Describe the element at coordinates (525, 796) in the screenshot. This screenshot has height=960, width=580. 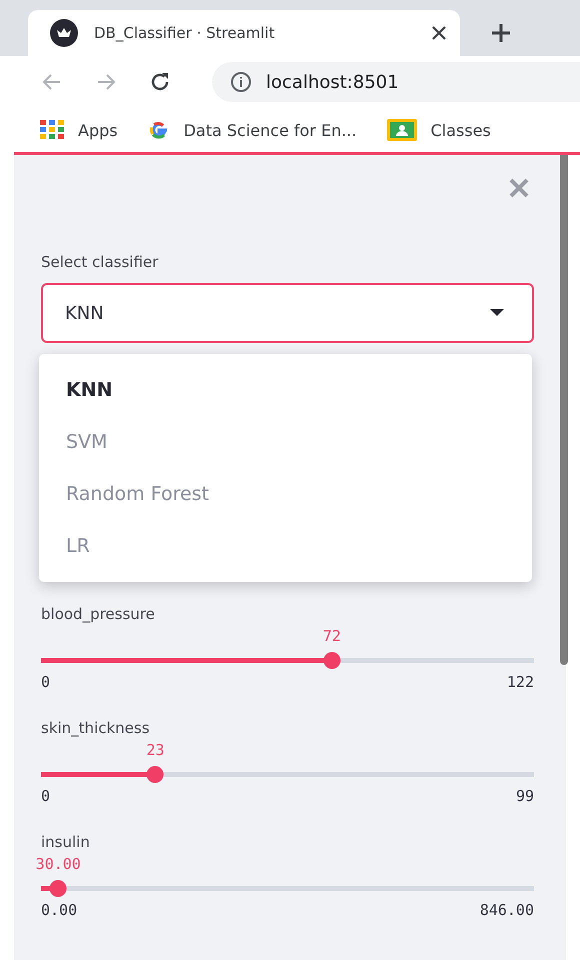
I see `slider-max: 99` at that location.